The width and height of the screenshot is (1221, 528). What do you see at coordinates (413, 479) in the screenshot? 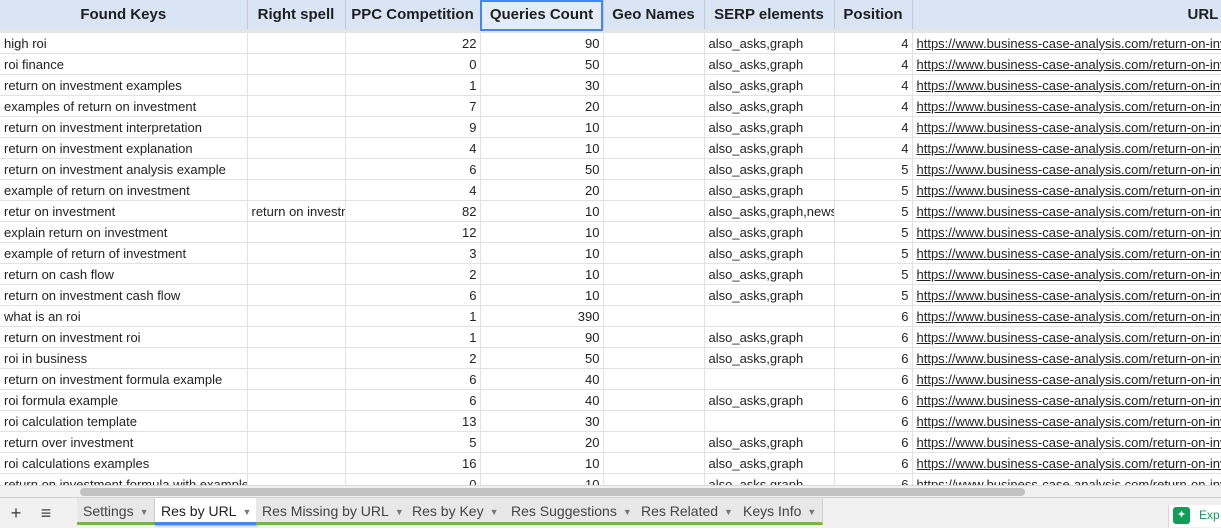
I see `cell-ppc-competition: 0` at bounding box center [413, 479].